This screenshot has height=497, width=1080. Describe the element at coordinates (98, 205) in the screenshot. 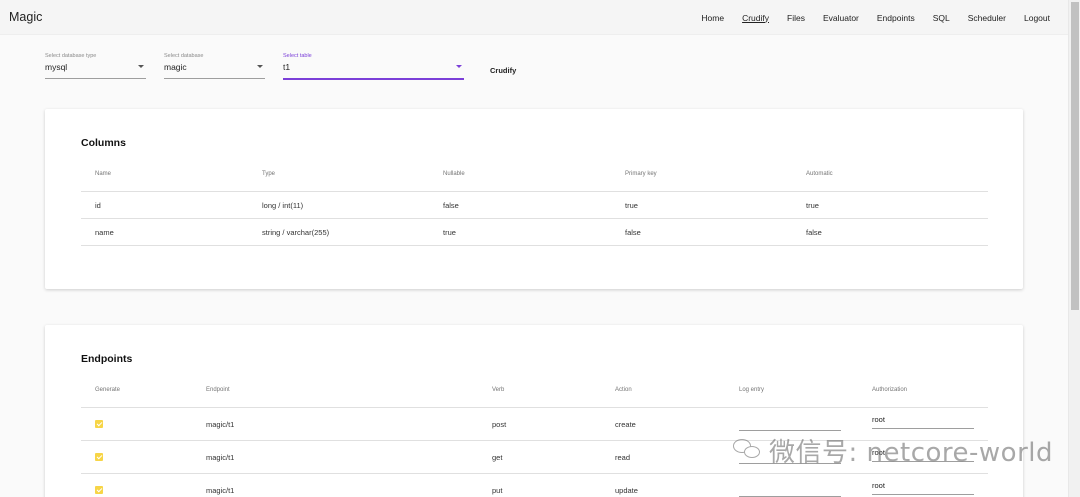

I see `cell-name: id` at that location.